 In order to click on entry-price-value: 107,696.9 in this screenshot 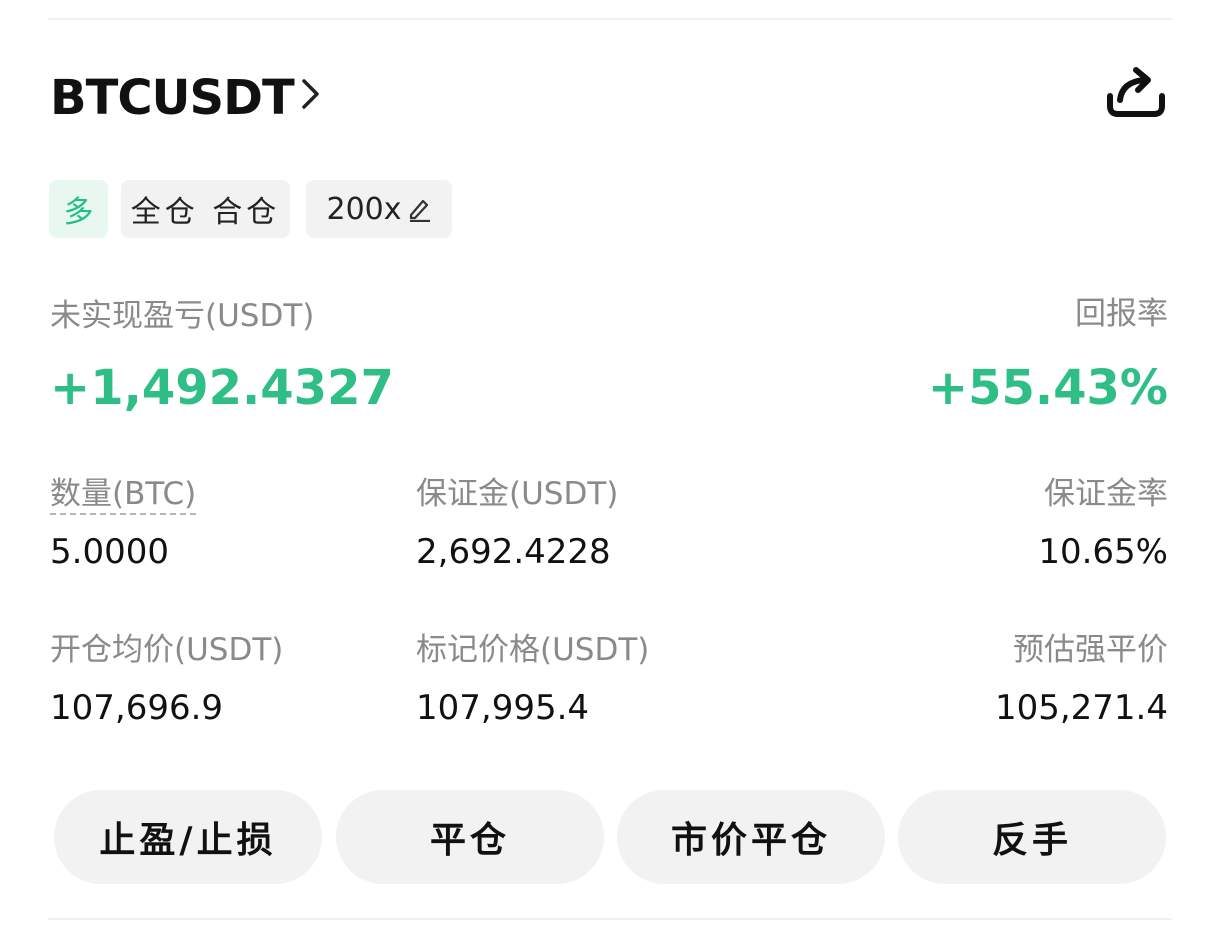, I will do `click(137, 708)`.